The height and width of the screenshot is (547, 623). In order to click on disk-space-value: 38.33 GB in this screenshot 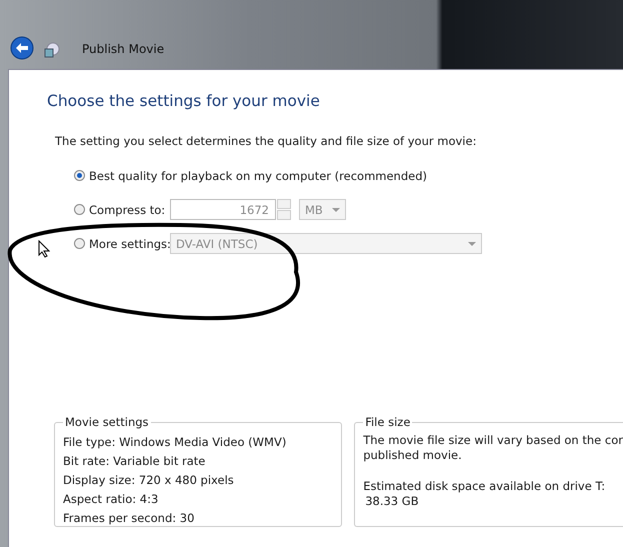, I will do `click(392, 501)`.